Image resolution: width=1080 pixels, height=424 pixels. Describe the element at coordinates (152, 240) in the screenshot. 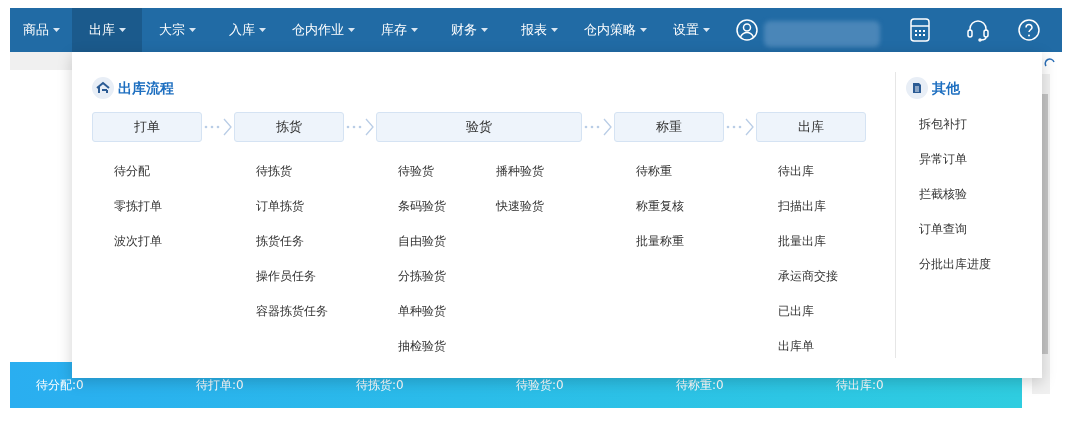

I see `menu-link: 波次打单` at that location.